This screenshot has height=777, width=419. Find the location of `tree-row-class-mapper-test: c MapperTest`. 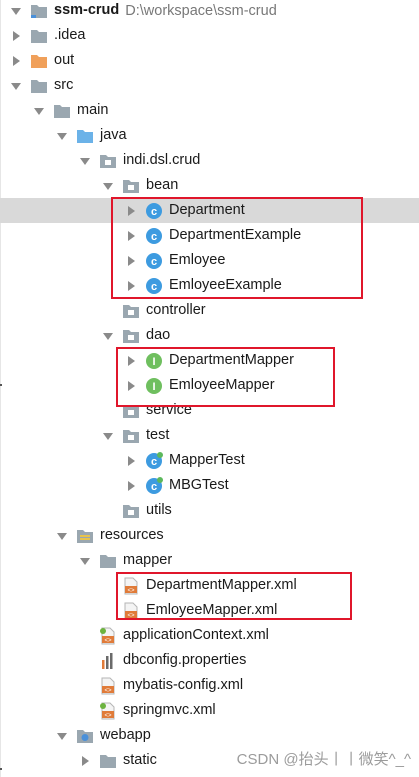

tree-row-class-mapper-test: c MapperTest is located at coordinates (209, 460).